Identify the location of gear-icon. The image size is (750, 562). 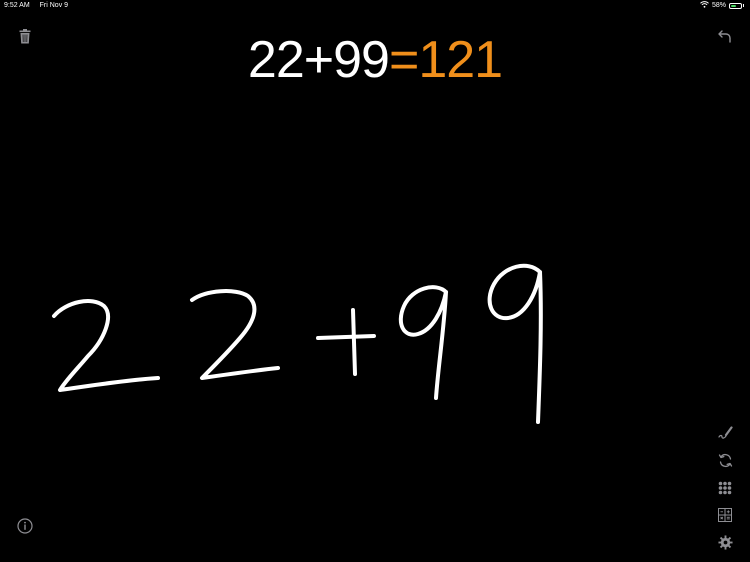
(725, 542).